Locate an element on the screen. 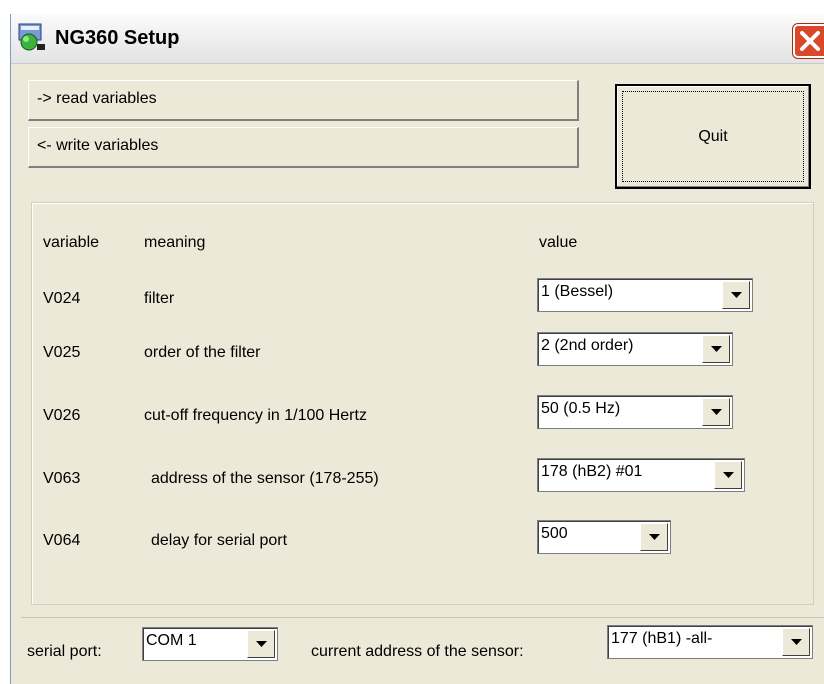 Image resolution: width=824 pixels, height=684 pixels. filter-select: 1 (Bessel) is located at coordinates (645, 295).